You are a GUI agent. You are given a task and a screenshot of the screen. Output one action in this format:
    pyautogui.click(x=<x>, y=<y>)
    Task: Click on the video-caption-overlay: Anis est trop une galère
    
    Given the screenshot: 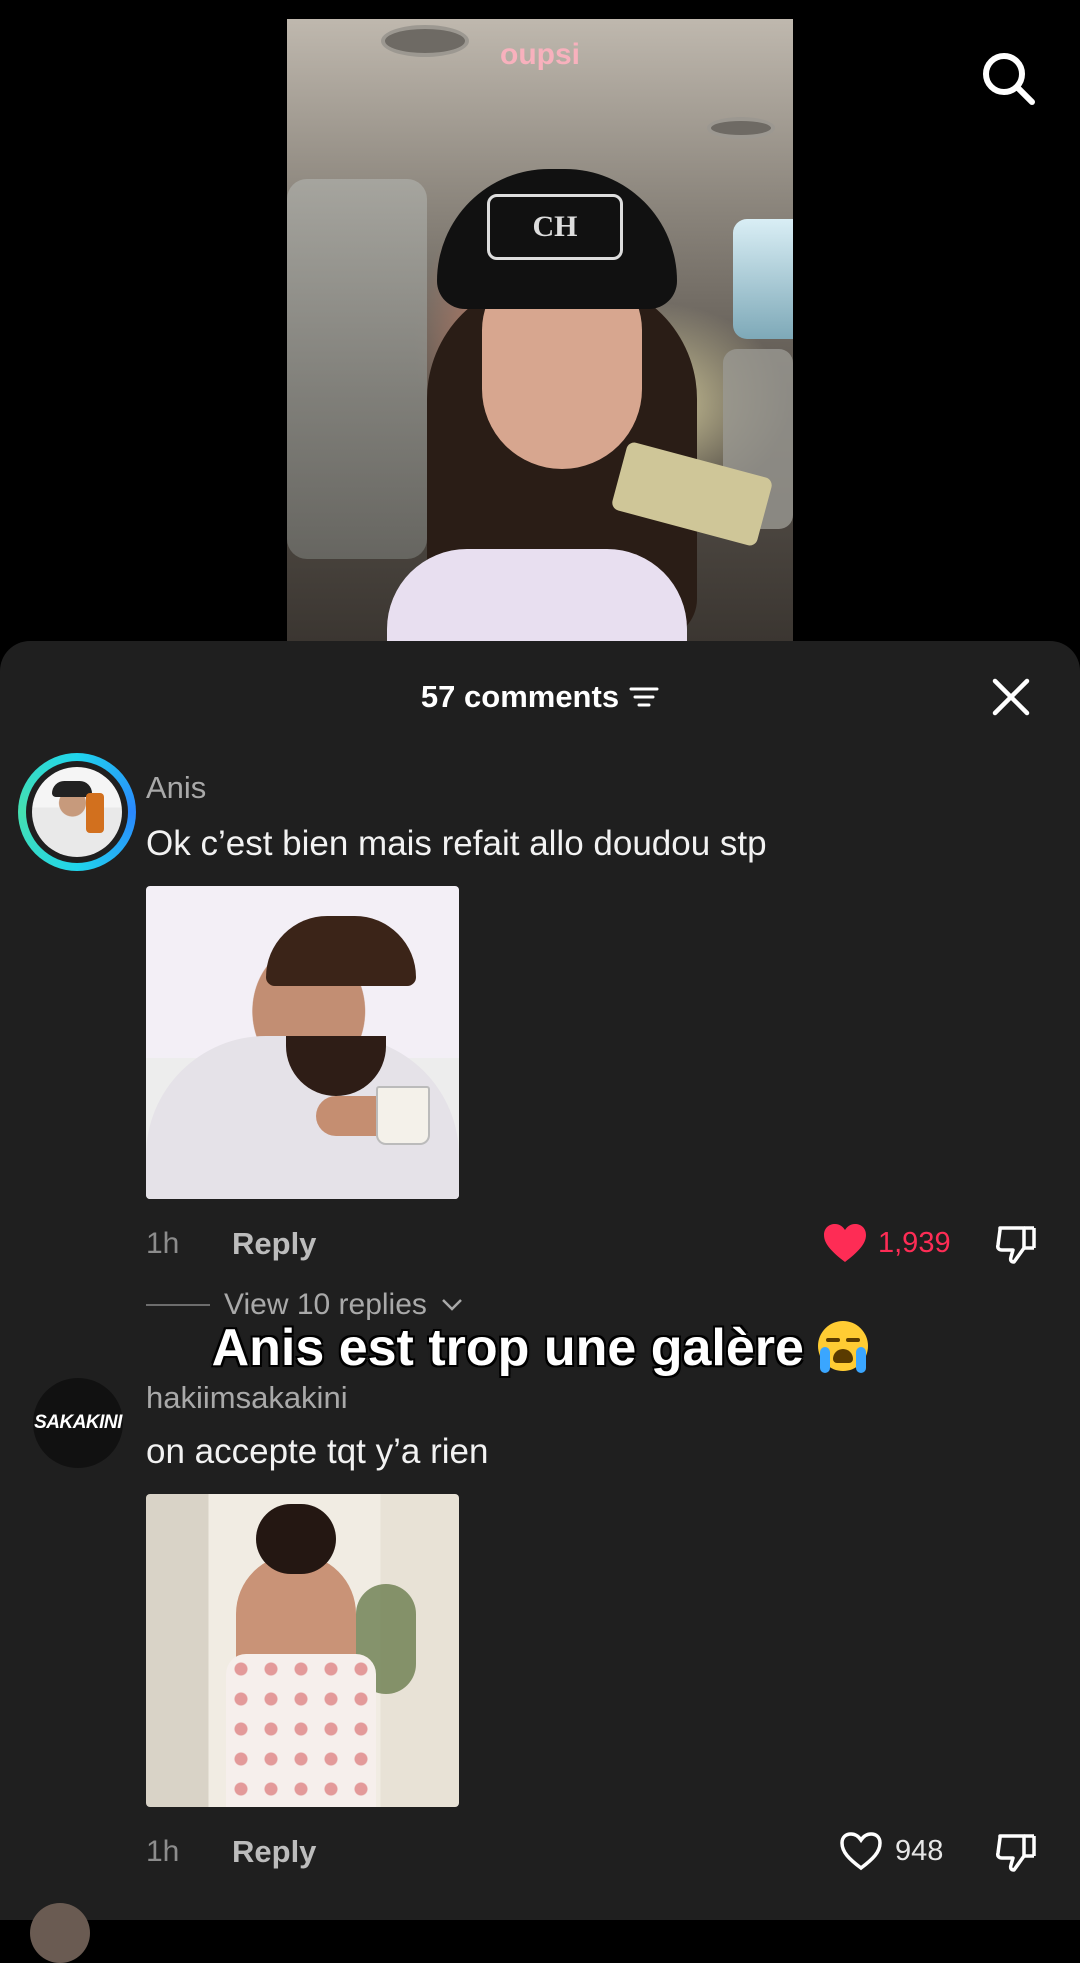 What is the action you would take?
    pyautogui.click(x=540, y=1348)
    